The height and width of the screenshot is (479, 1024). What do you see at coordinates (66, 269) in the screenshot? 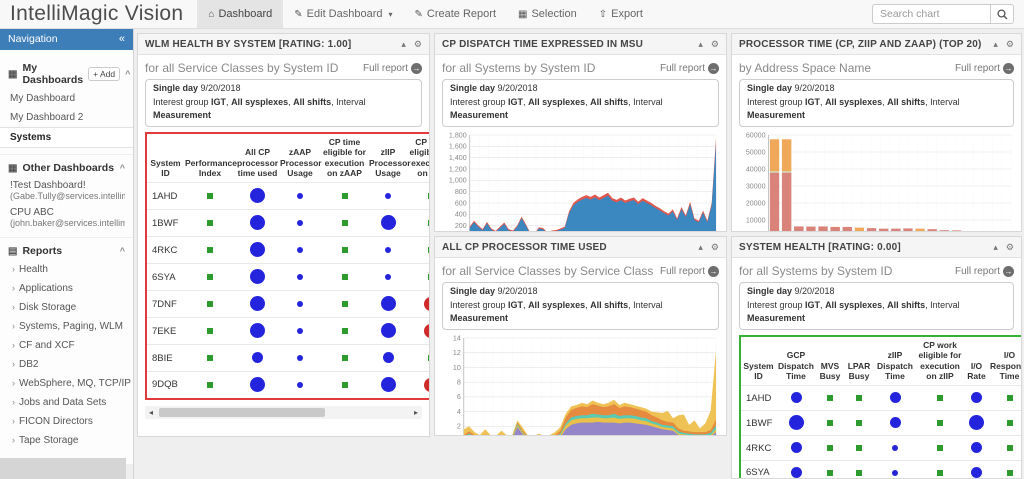
I see `sidebar-item-report-health: › Health` at bounding box center [66, 269].